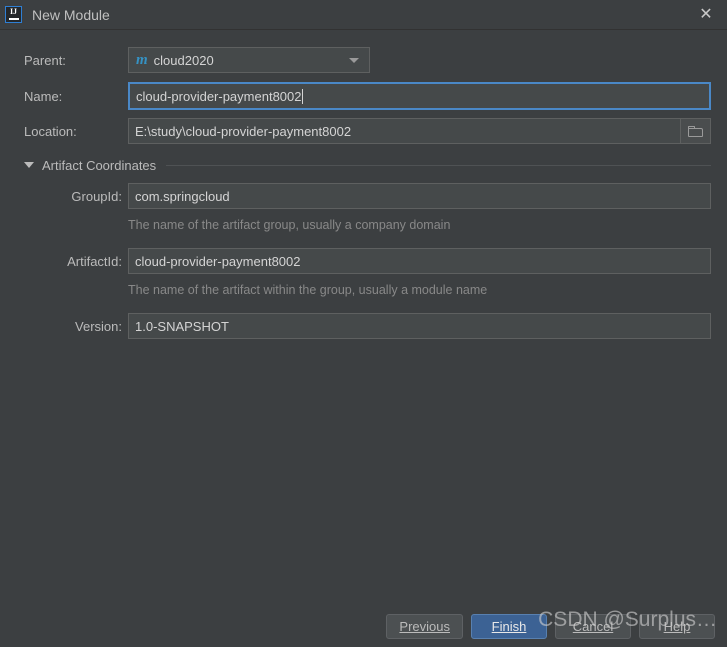 This screenshot has height=647, width=727. I want to click on close-icon: ✕, so click(706, 15).